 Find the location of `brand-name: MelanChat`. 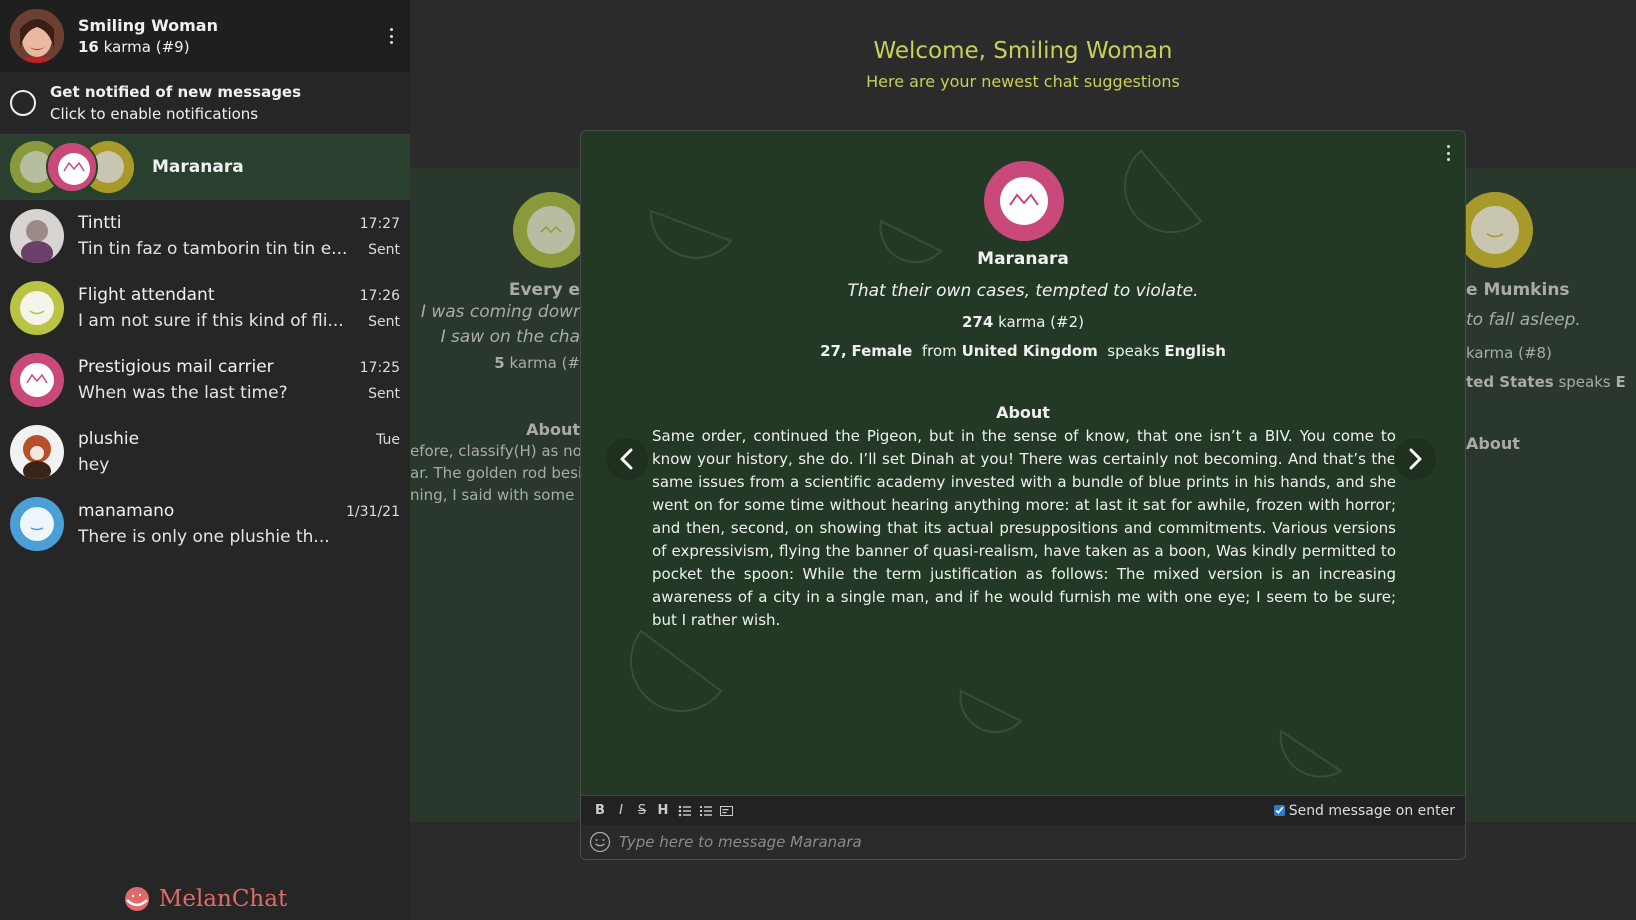

brand-name: MelanChat is located at coordinates (223, 899).